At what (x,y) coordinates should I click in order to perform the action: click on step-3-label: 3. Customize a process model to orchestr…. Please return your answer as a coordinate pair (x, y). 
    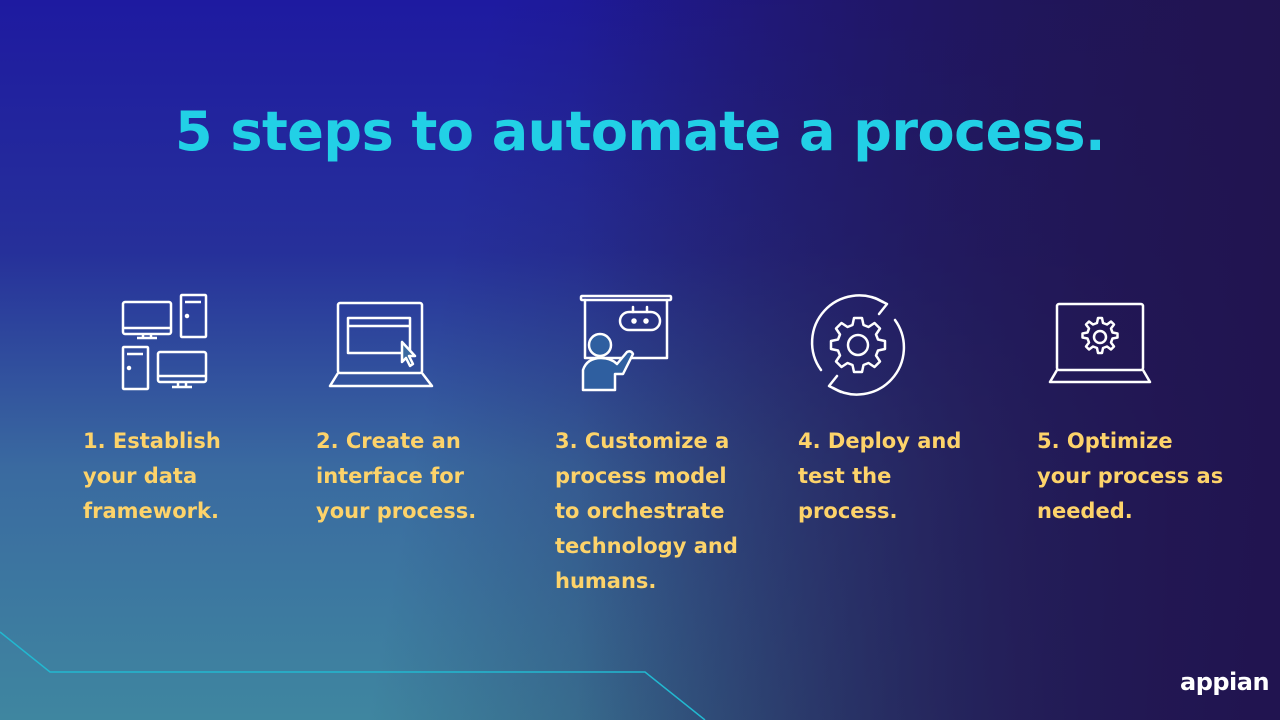
    Looking at the image, I should click on (646, 511).